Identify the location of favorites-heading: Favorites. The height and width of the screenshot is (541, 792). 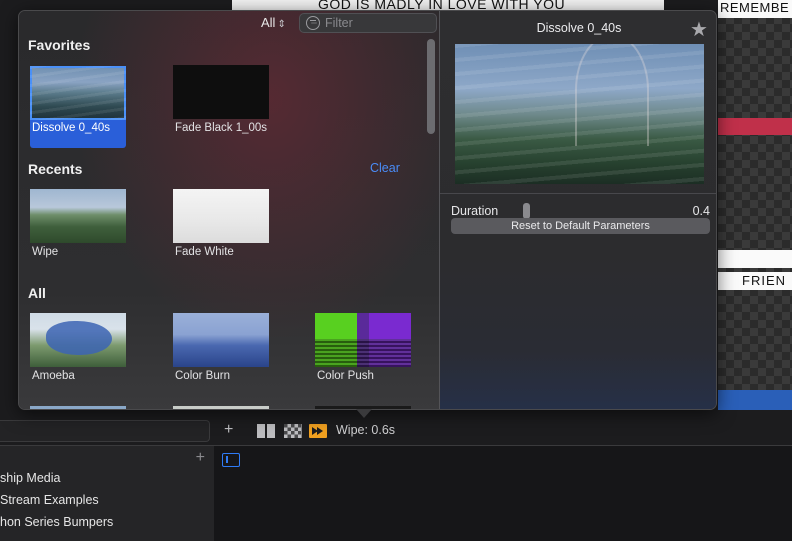
(59, 45).